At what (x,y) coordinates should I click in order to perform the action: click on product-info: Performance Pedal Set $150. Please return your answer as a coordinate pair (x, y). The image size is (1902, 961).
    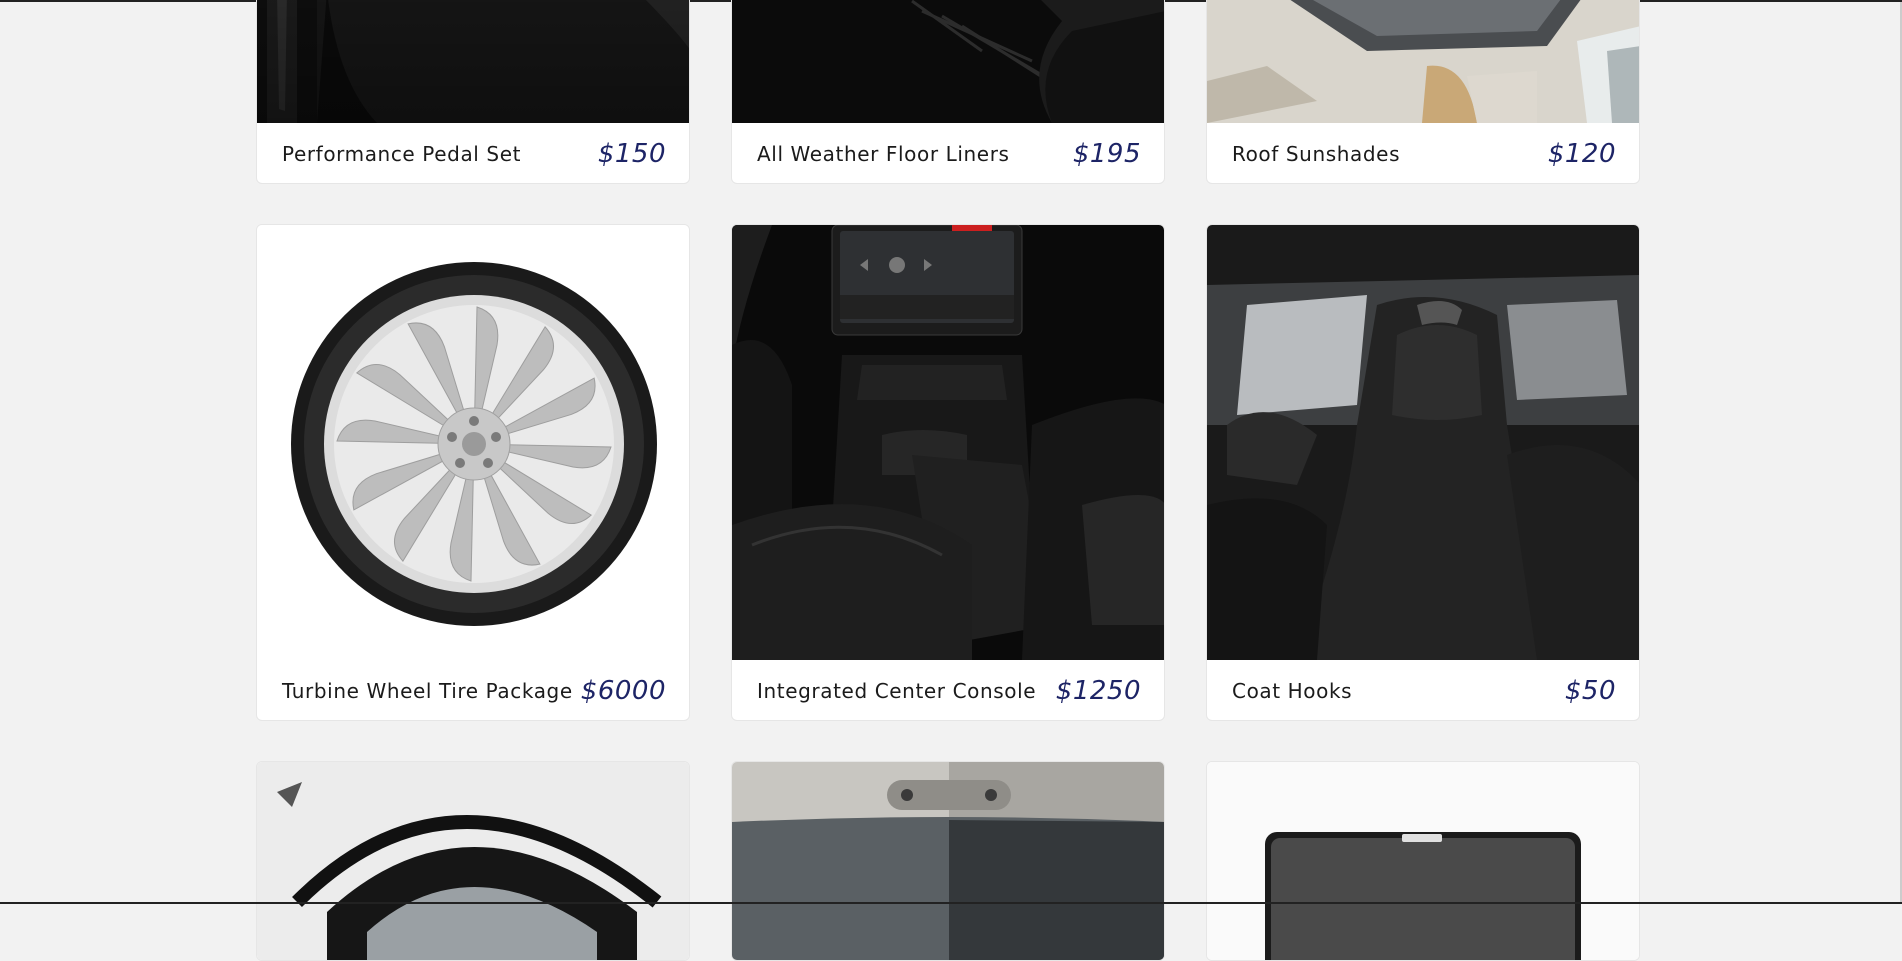
    Looking at the image, I should click on (473, 153).